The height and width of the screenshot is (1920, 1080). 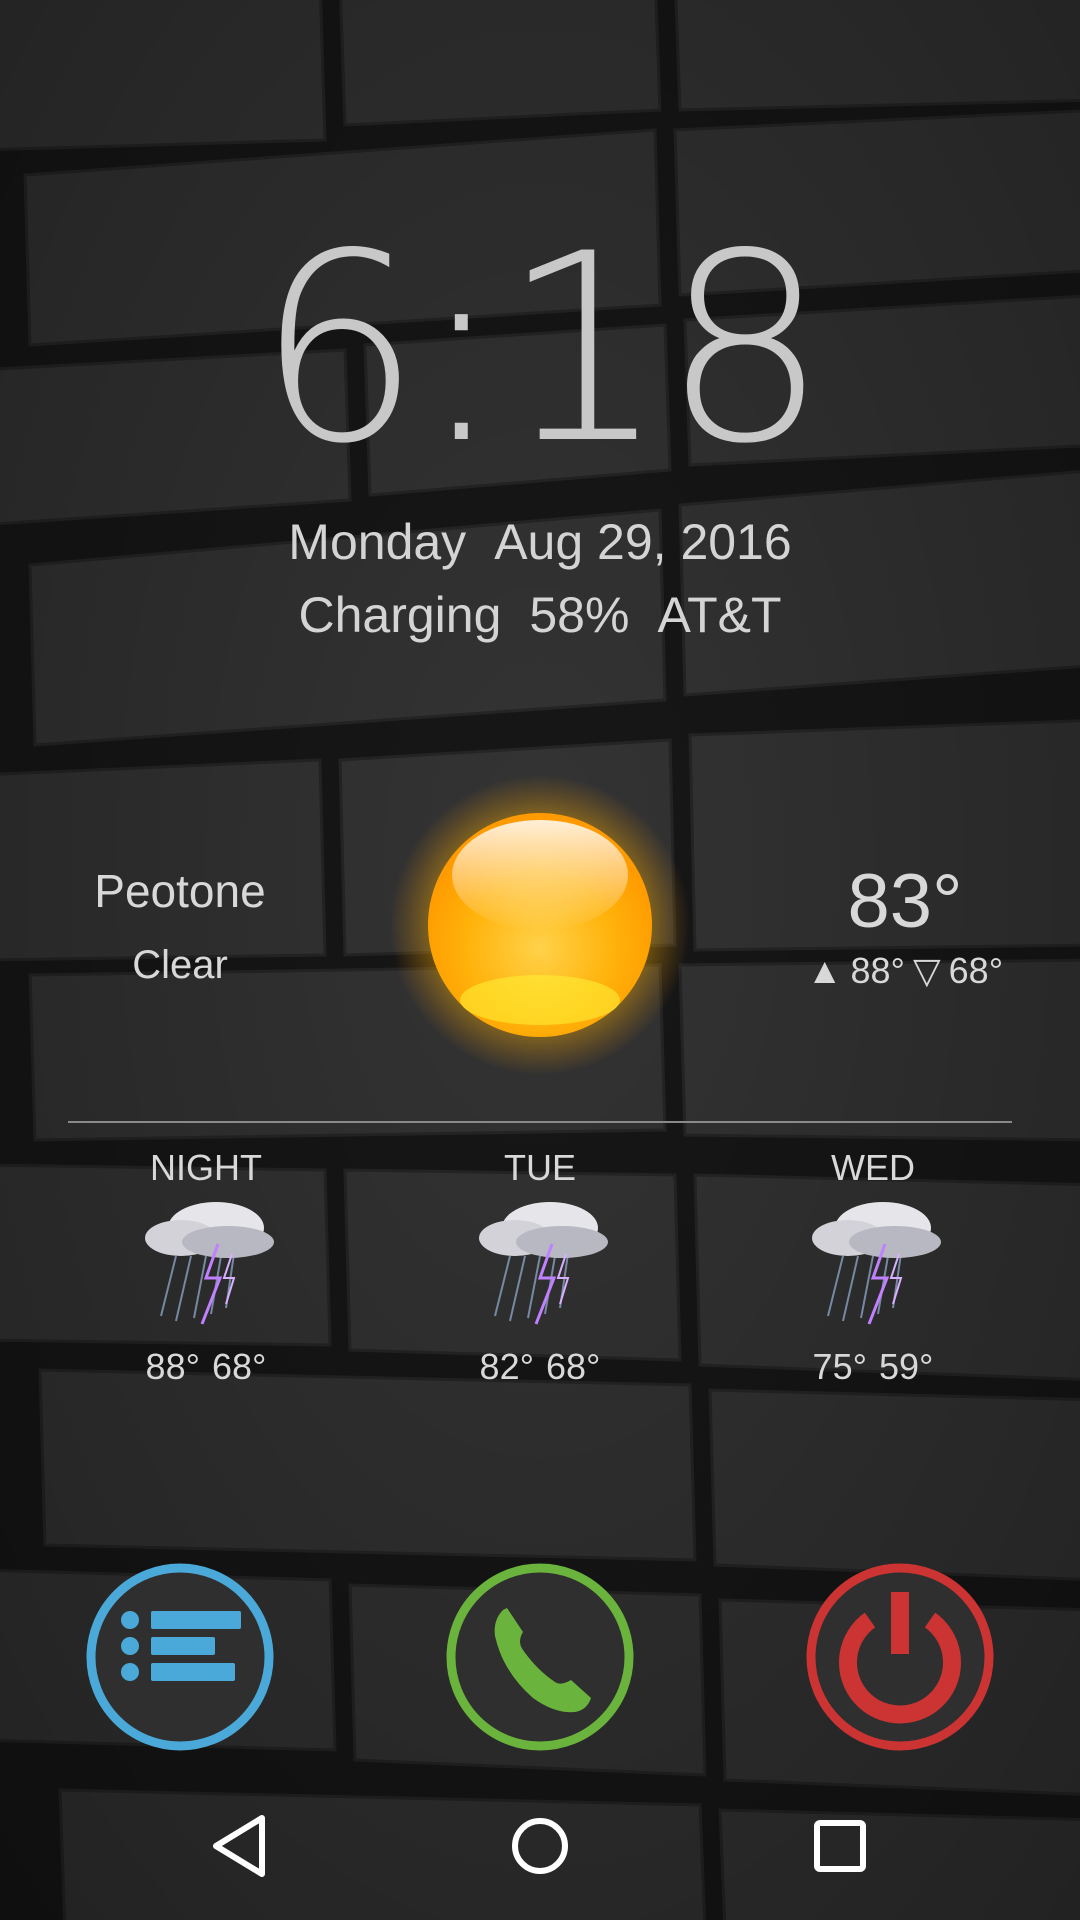 What do you see at coordinates (873, 1367) in the screenshot?
I see `forecast-temps: 75° 59°` at bounding box center [873, 1367].